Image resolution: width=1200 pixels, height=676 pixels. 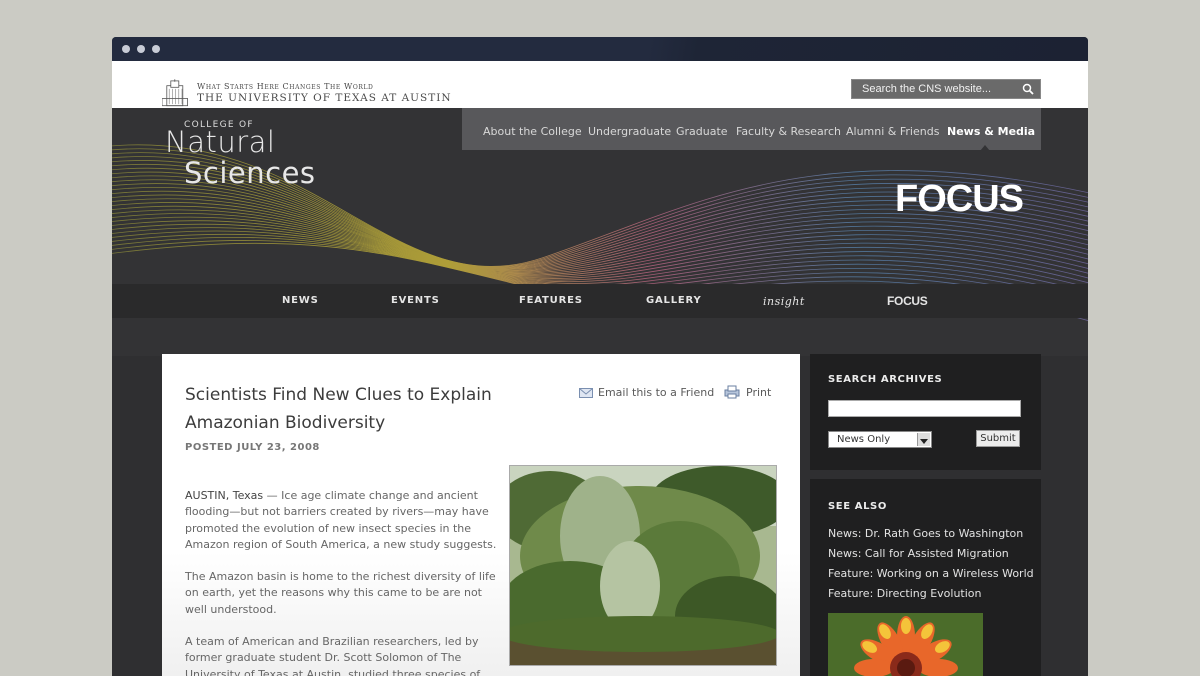 What do you see at coordinates (732, 392) in the screenshot?
I see `print-icon` at bounding box center [732, 392].